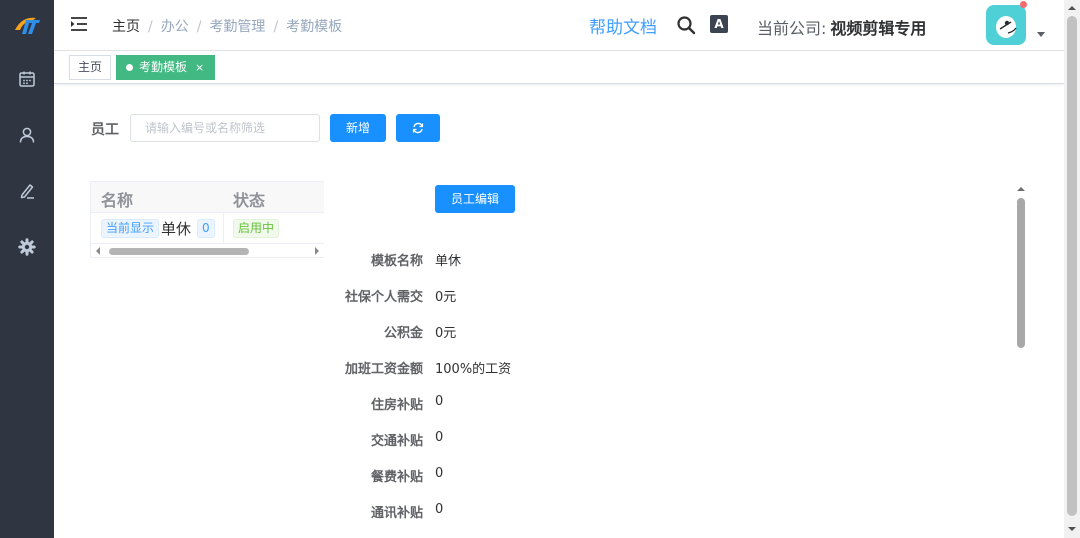 This screenshot has width=1080, height=538. I want to click on breadcrumb-office: 办公, so click(175, 27).